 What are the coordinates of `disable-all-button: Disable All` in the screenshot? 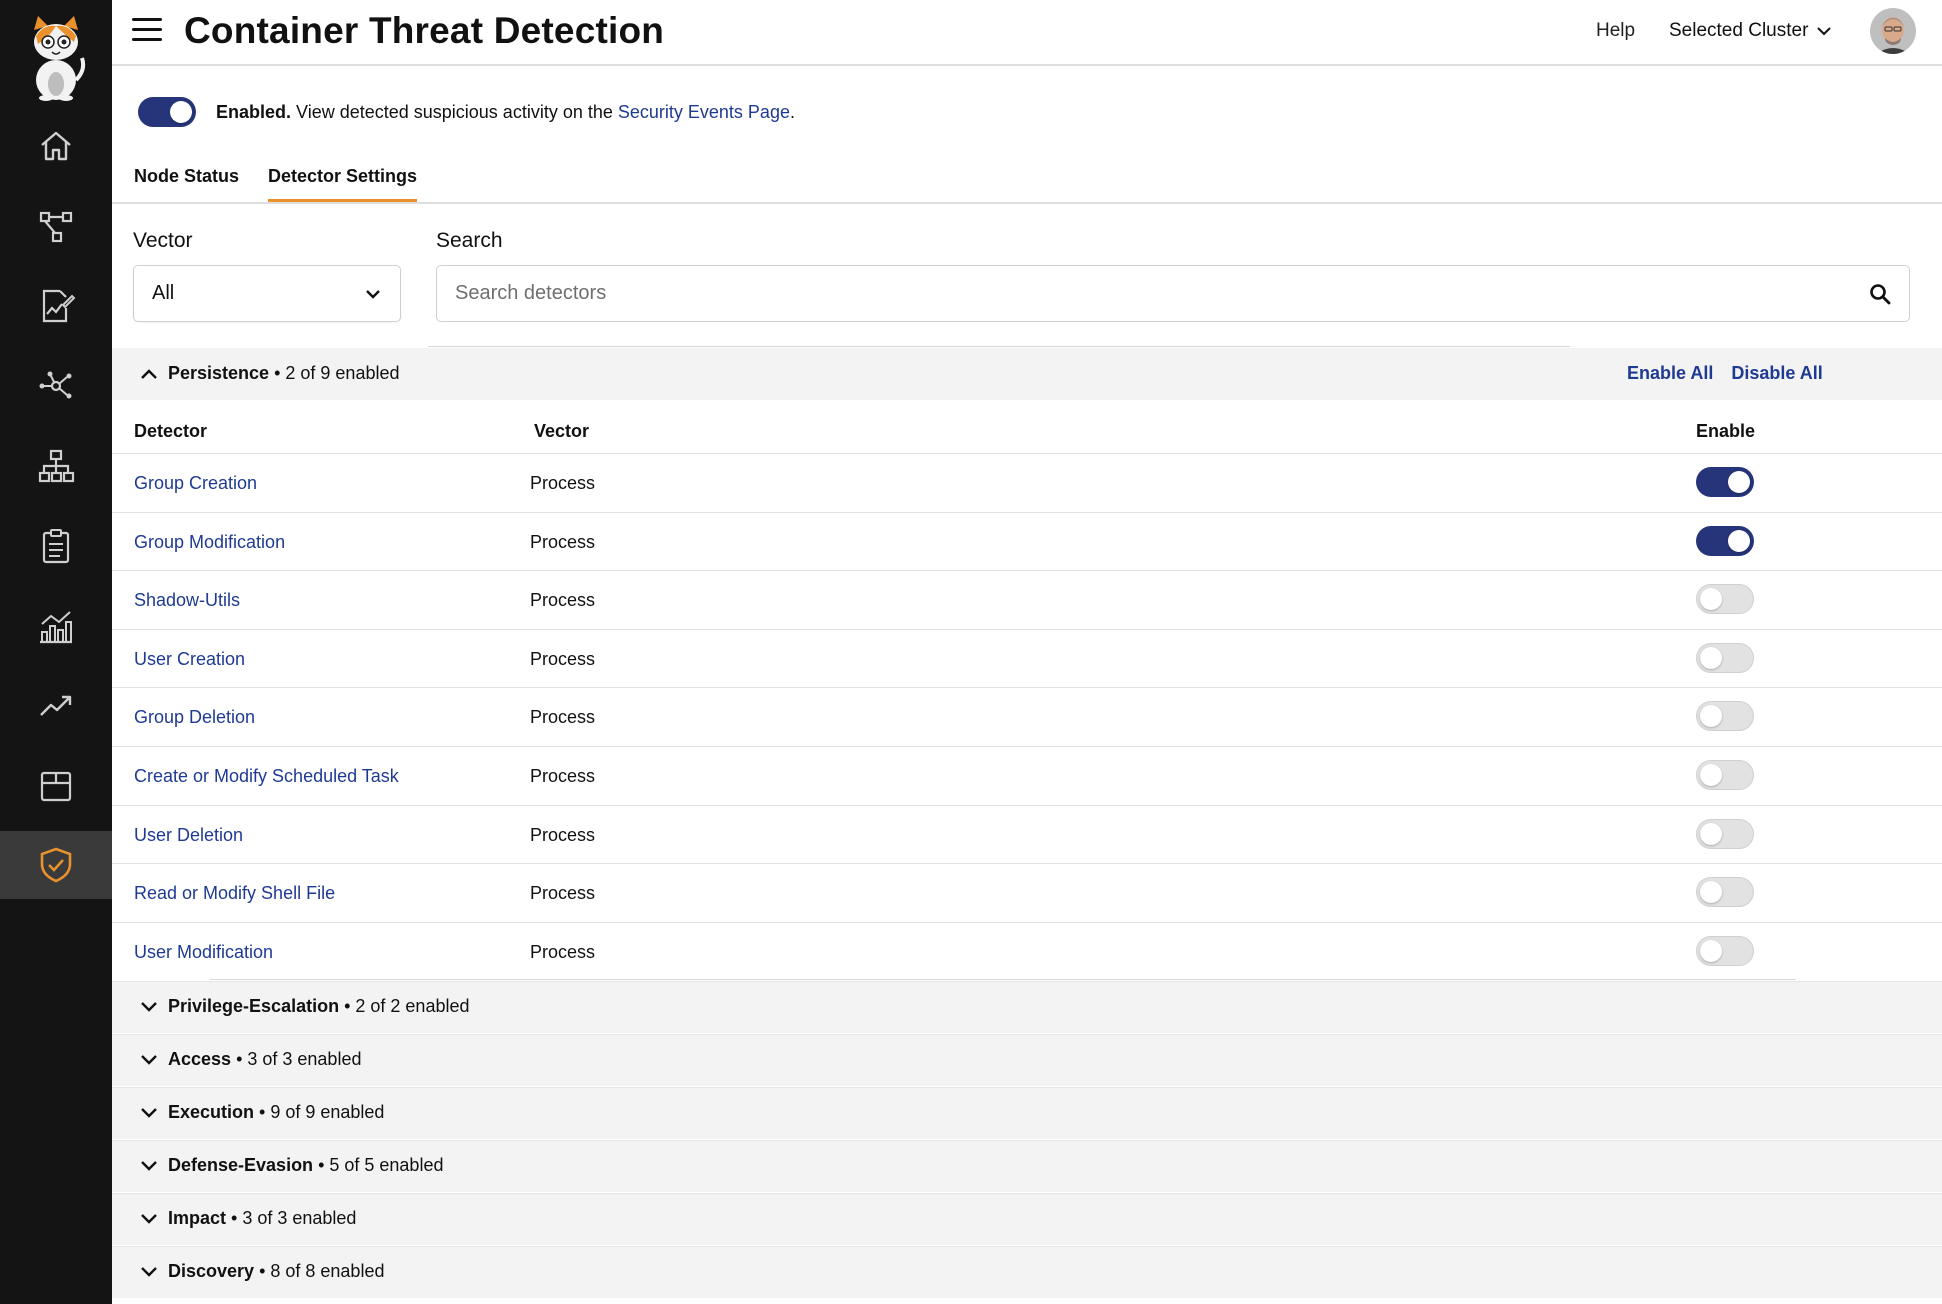 It's located at (1776, 373).